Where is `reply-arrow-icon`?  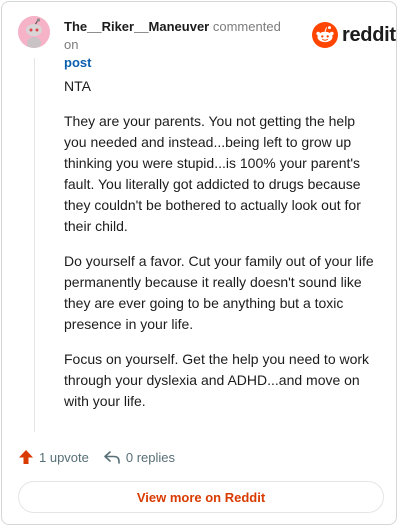 reply-arrow-icon is located at coordinates (112, 457).